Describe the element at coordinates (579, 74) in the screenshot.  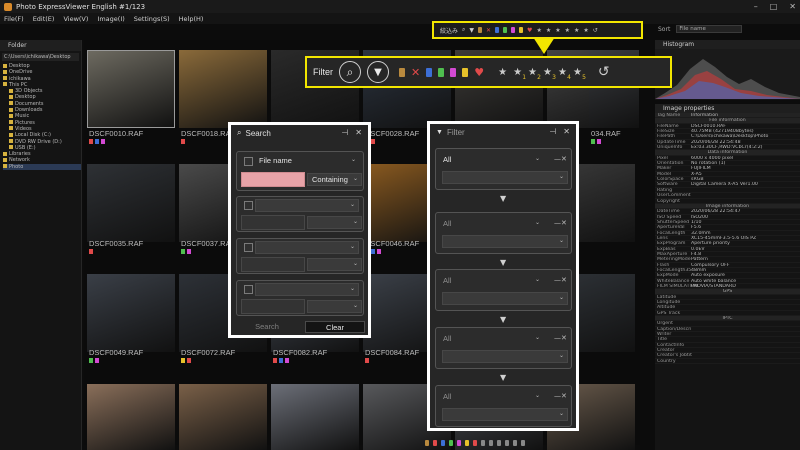
I see `star-5-icon: ★ 5` at that location.